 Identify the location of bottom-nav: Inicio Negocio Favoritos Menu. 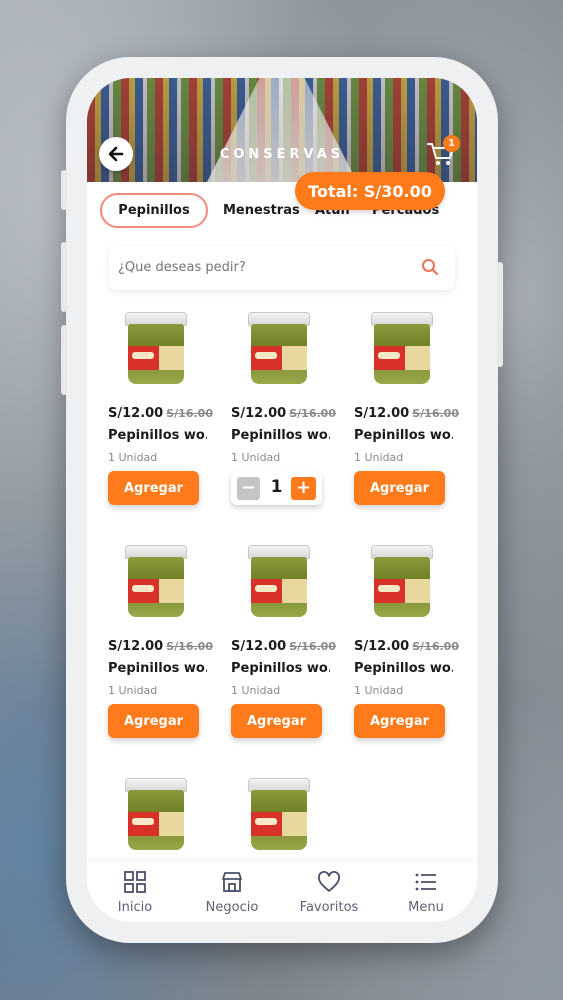
(282, 892).